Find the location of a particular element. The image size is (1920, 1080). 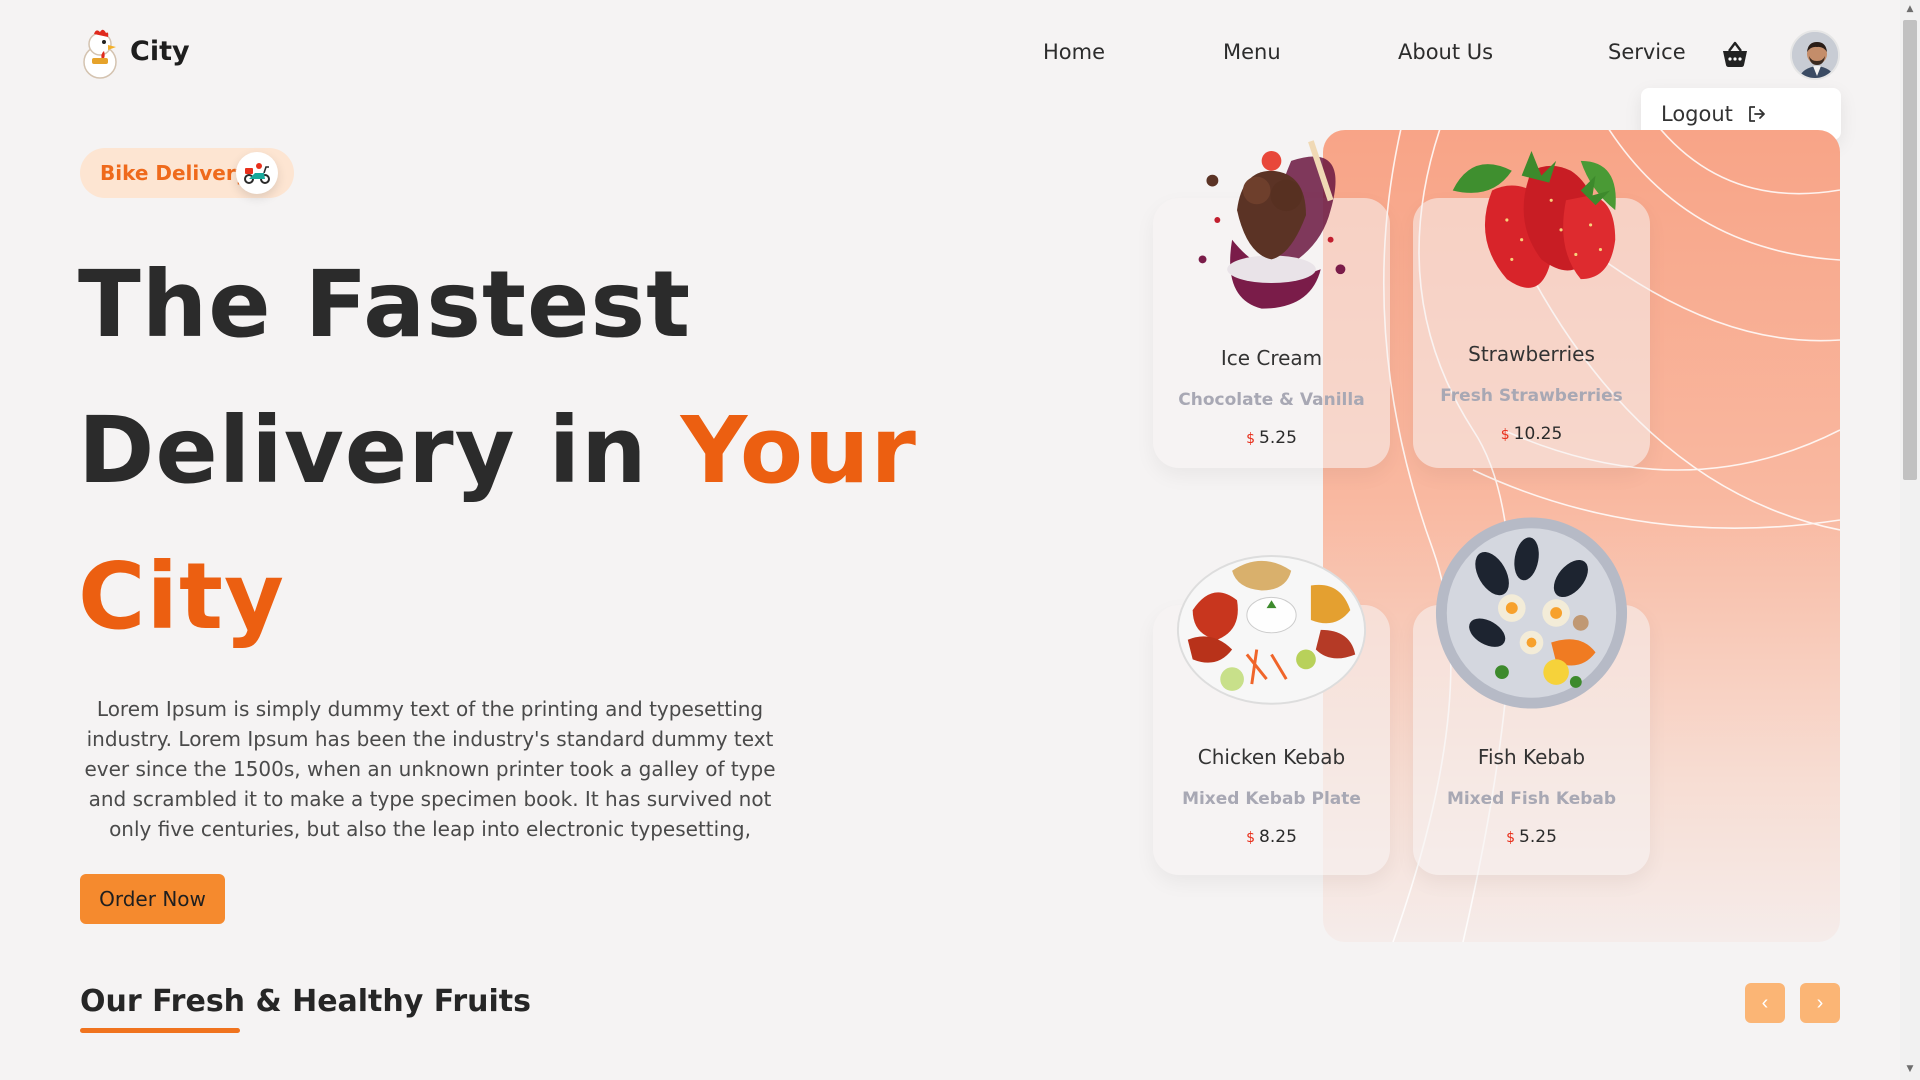

product-card: Strawberries Fresh Strawberries $10.25 is located at coordinates (1531, 309).